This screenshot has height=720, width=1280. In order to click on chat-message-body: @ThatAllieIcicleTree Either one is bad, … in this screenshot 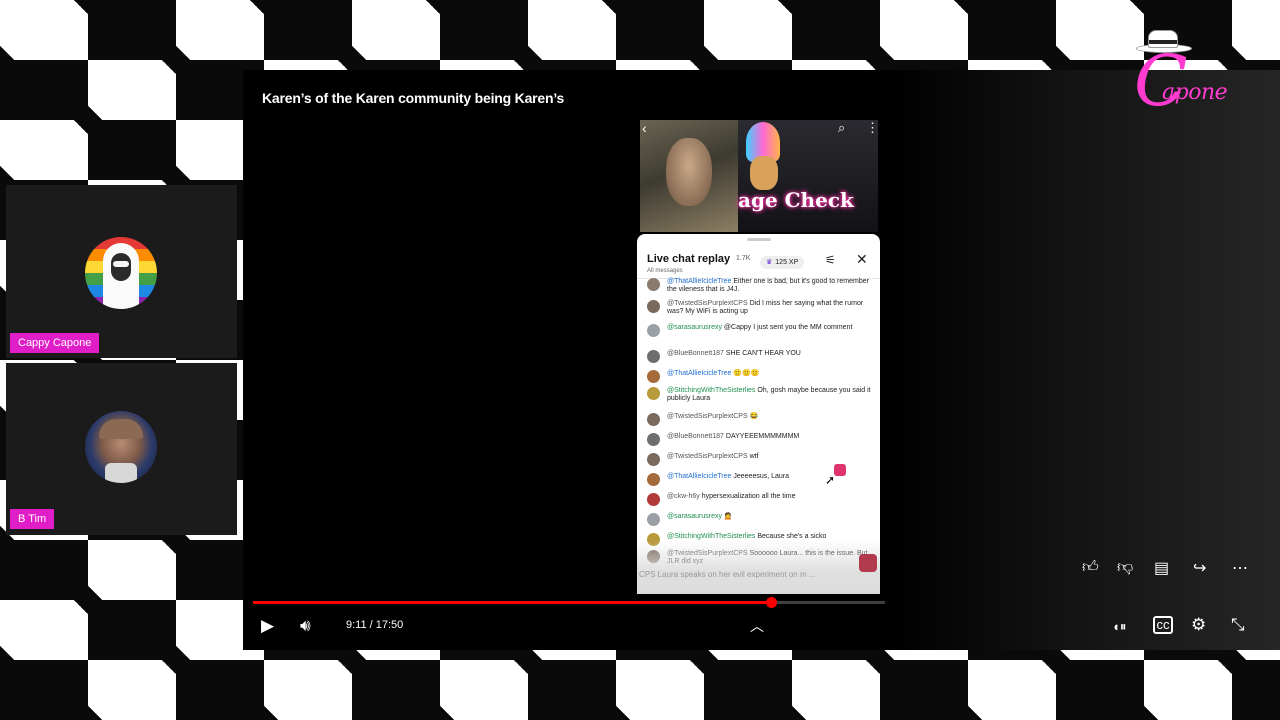, I will do `click(769, 286)`.